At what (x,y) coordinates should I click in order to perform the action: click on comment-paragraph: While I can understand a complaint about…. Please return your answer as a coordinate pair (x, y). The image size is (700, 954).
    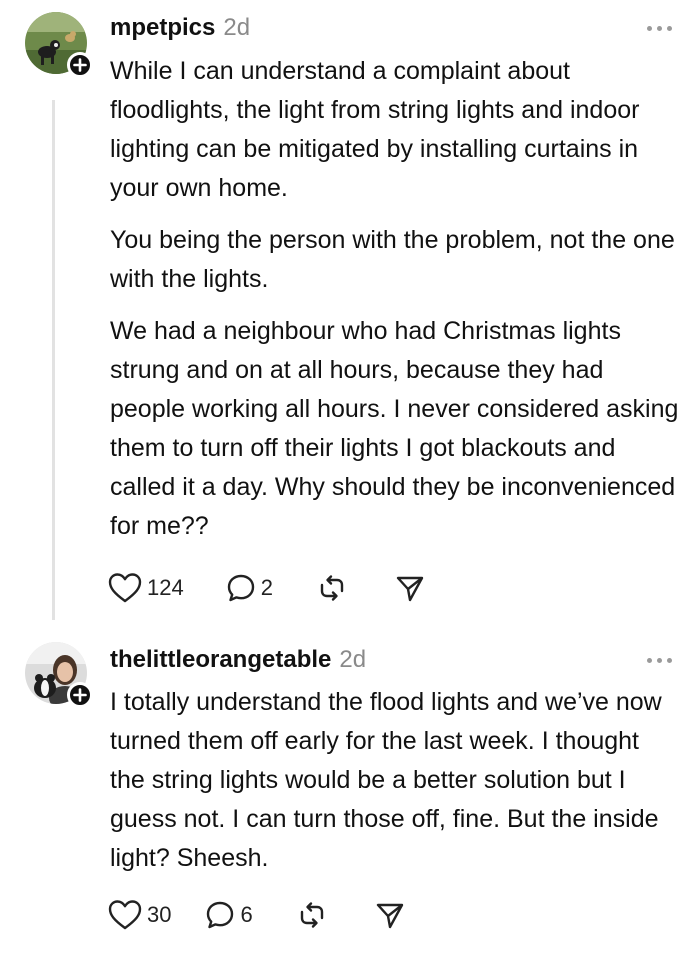
    Looking at the image, I should click on (375, 129).